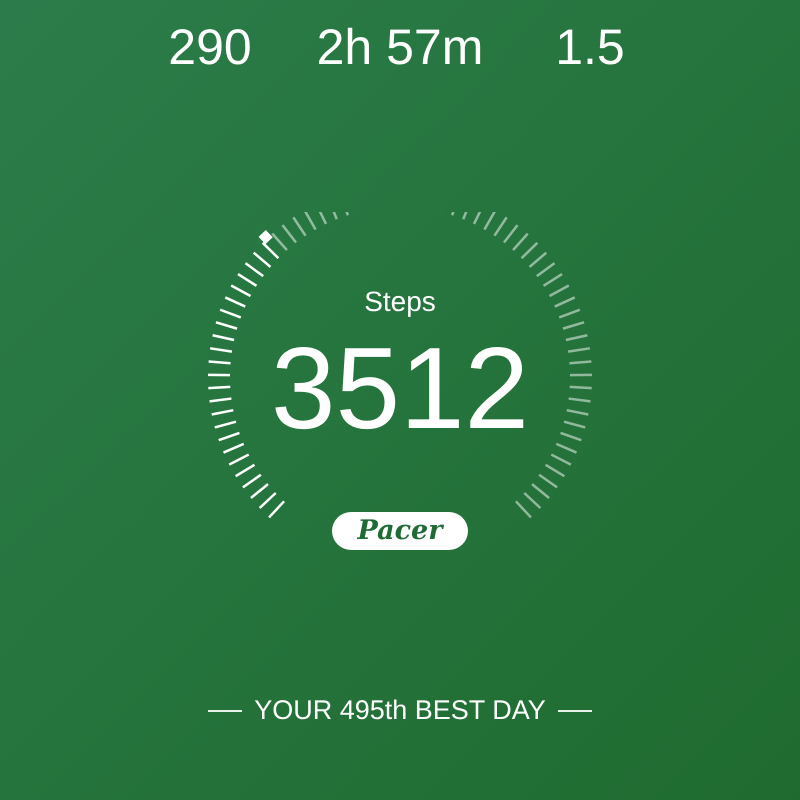 The image size is (800, 800). Describe the element at coordinates (210, 47) in the screenshot. I see `stat-value: 290` at that location.